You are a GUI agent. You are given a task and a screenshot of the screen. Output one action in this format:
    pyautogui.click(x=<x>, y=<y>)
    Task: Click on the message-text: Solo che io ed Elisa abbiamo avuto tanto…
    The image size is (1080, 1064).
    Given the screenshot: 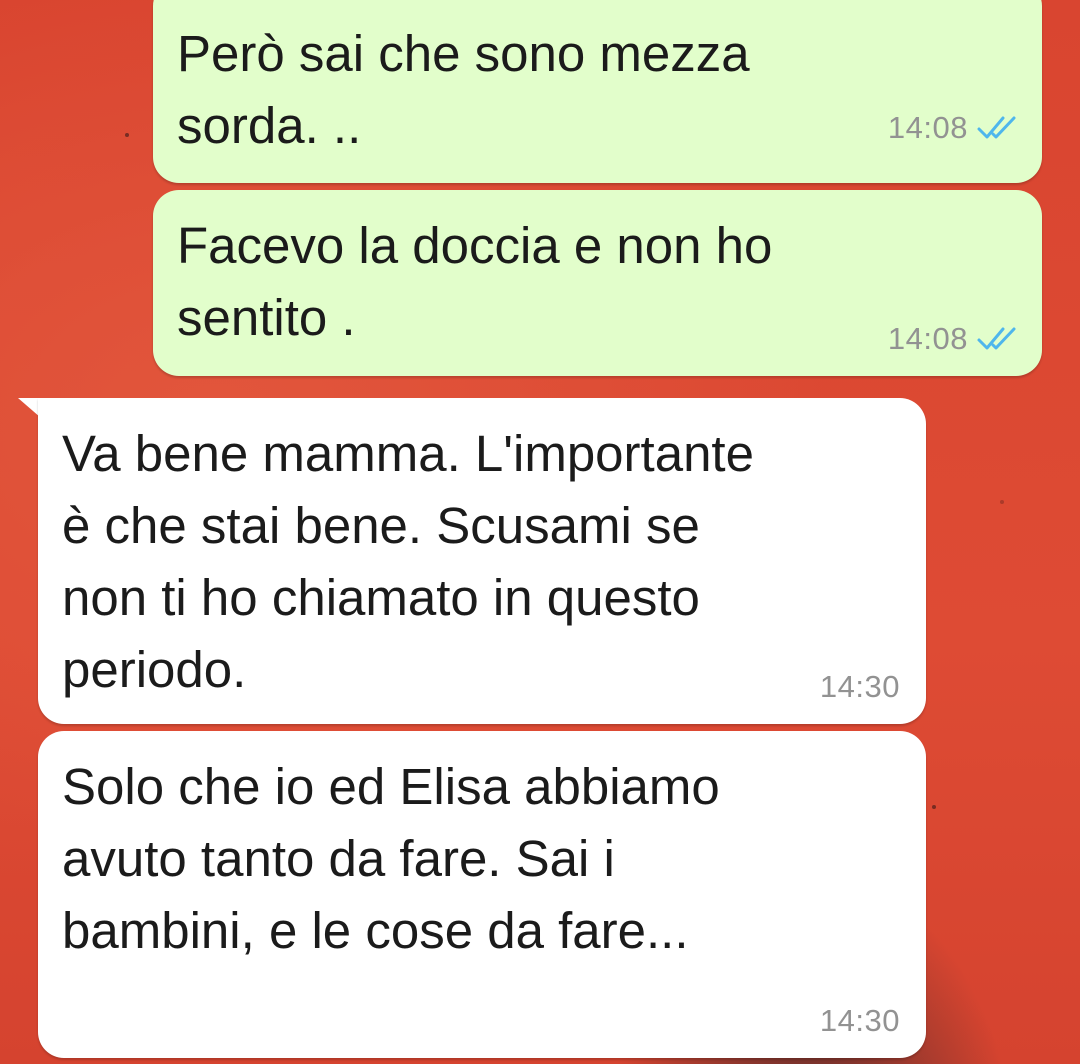 What is the action you would take?
    pyautogui.click(x=391, y=858)
    